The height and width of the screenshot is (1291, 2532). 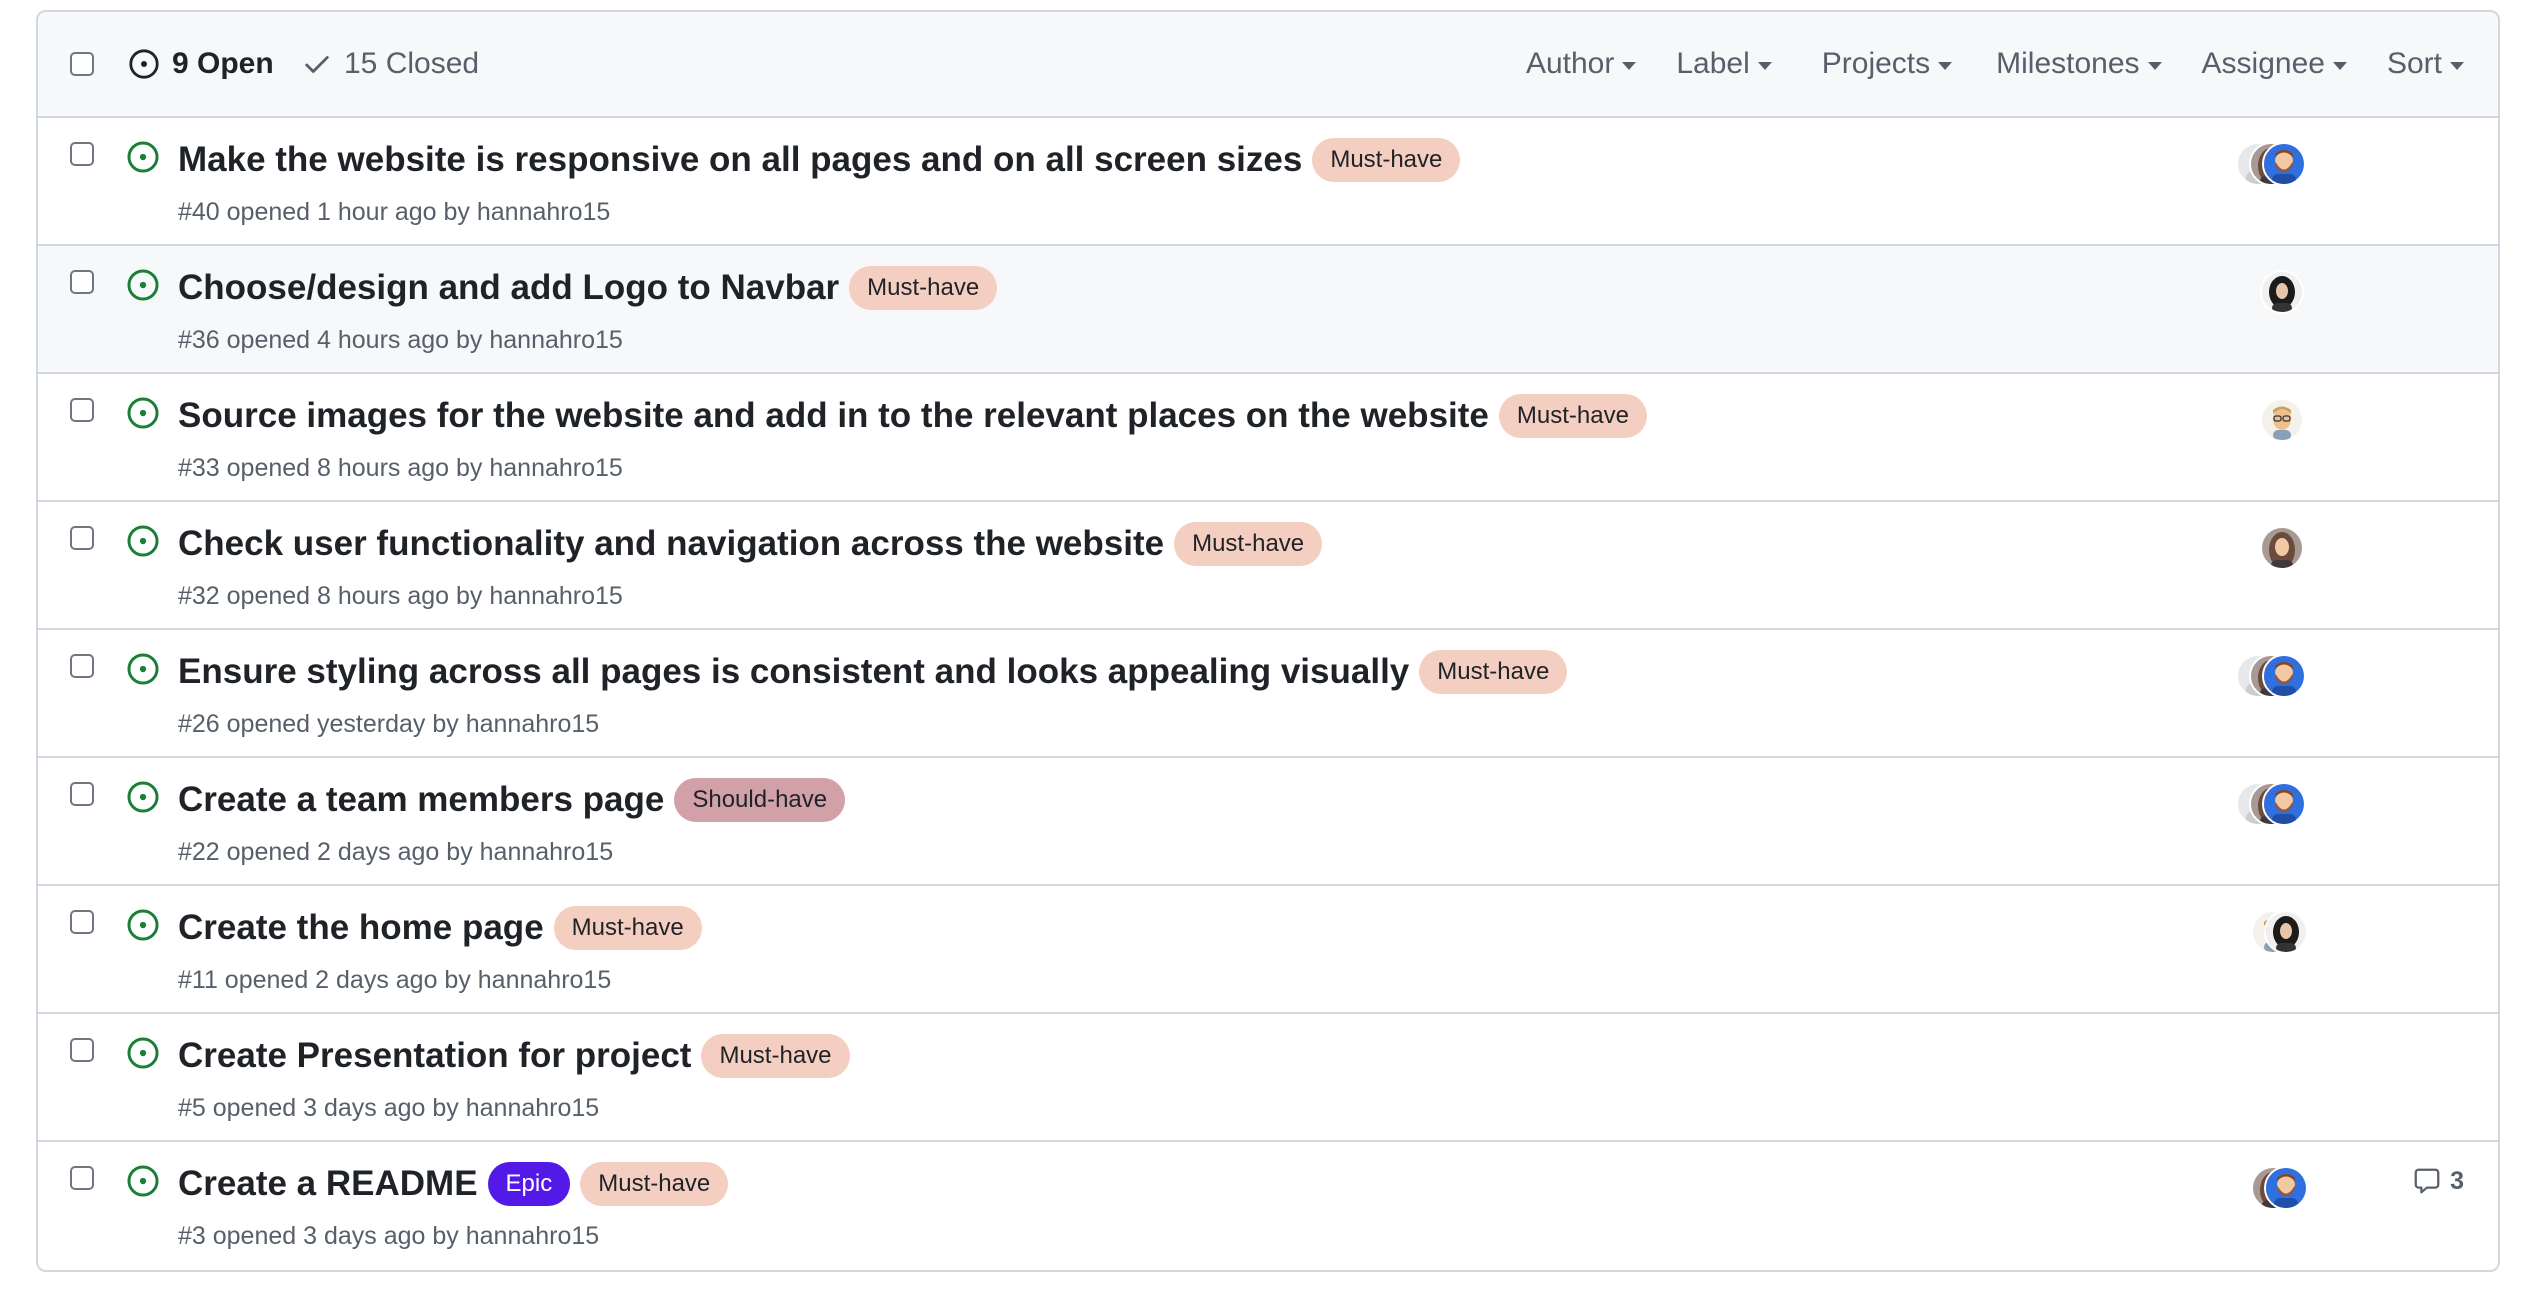 I want to click on closed-issues-filter: 15 Closed, so click(x=390, y=64).